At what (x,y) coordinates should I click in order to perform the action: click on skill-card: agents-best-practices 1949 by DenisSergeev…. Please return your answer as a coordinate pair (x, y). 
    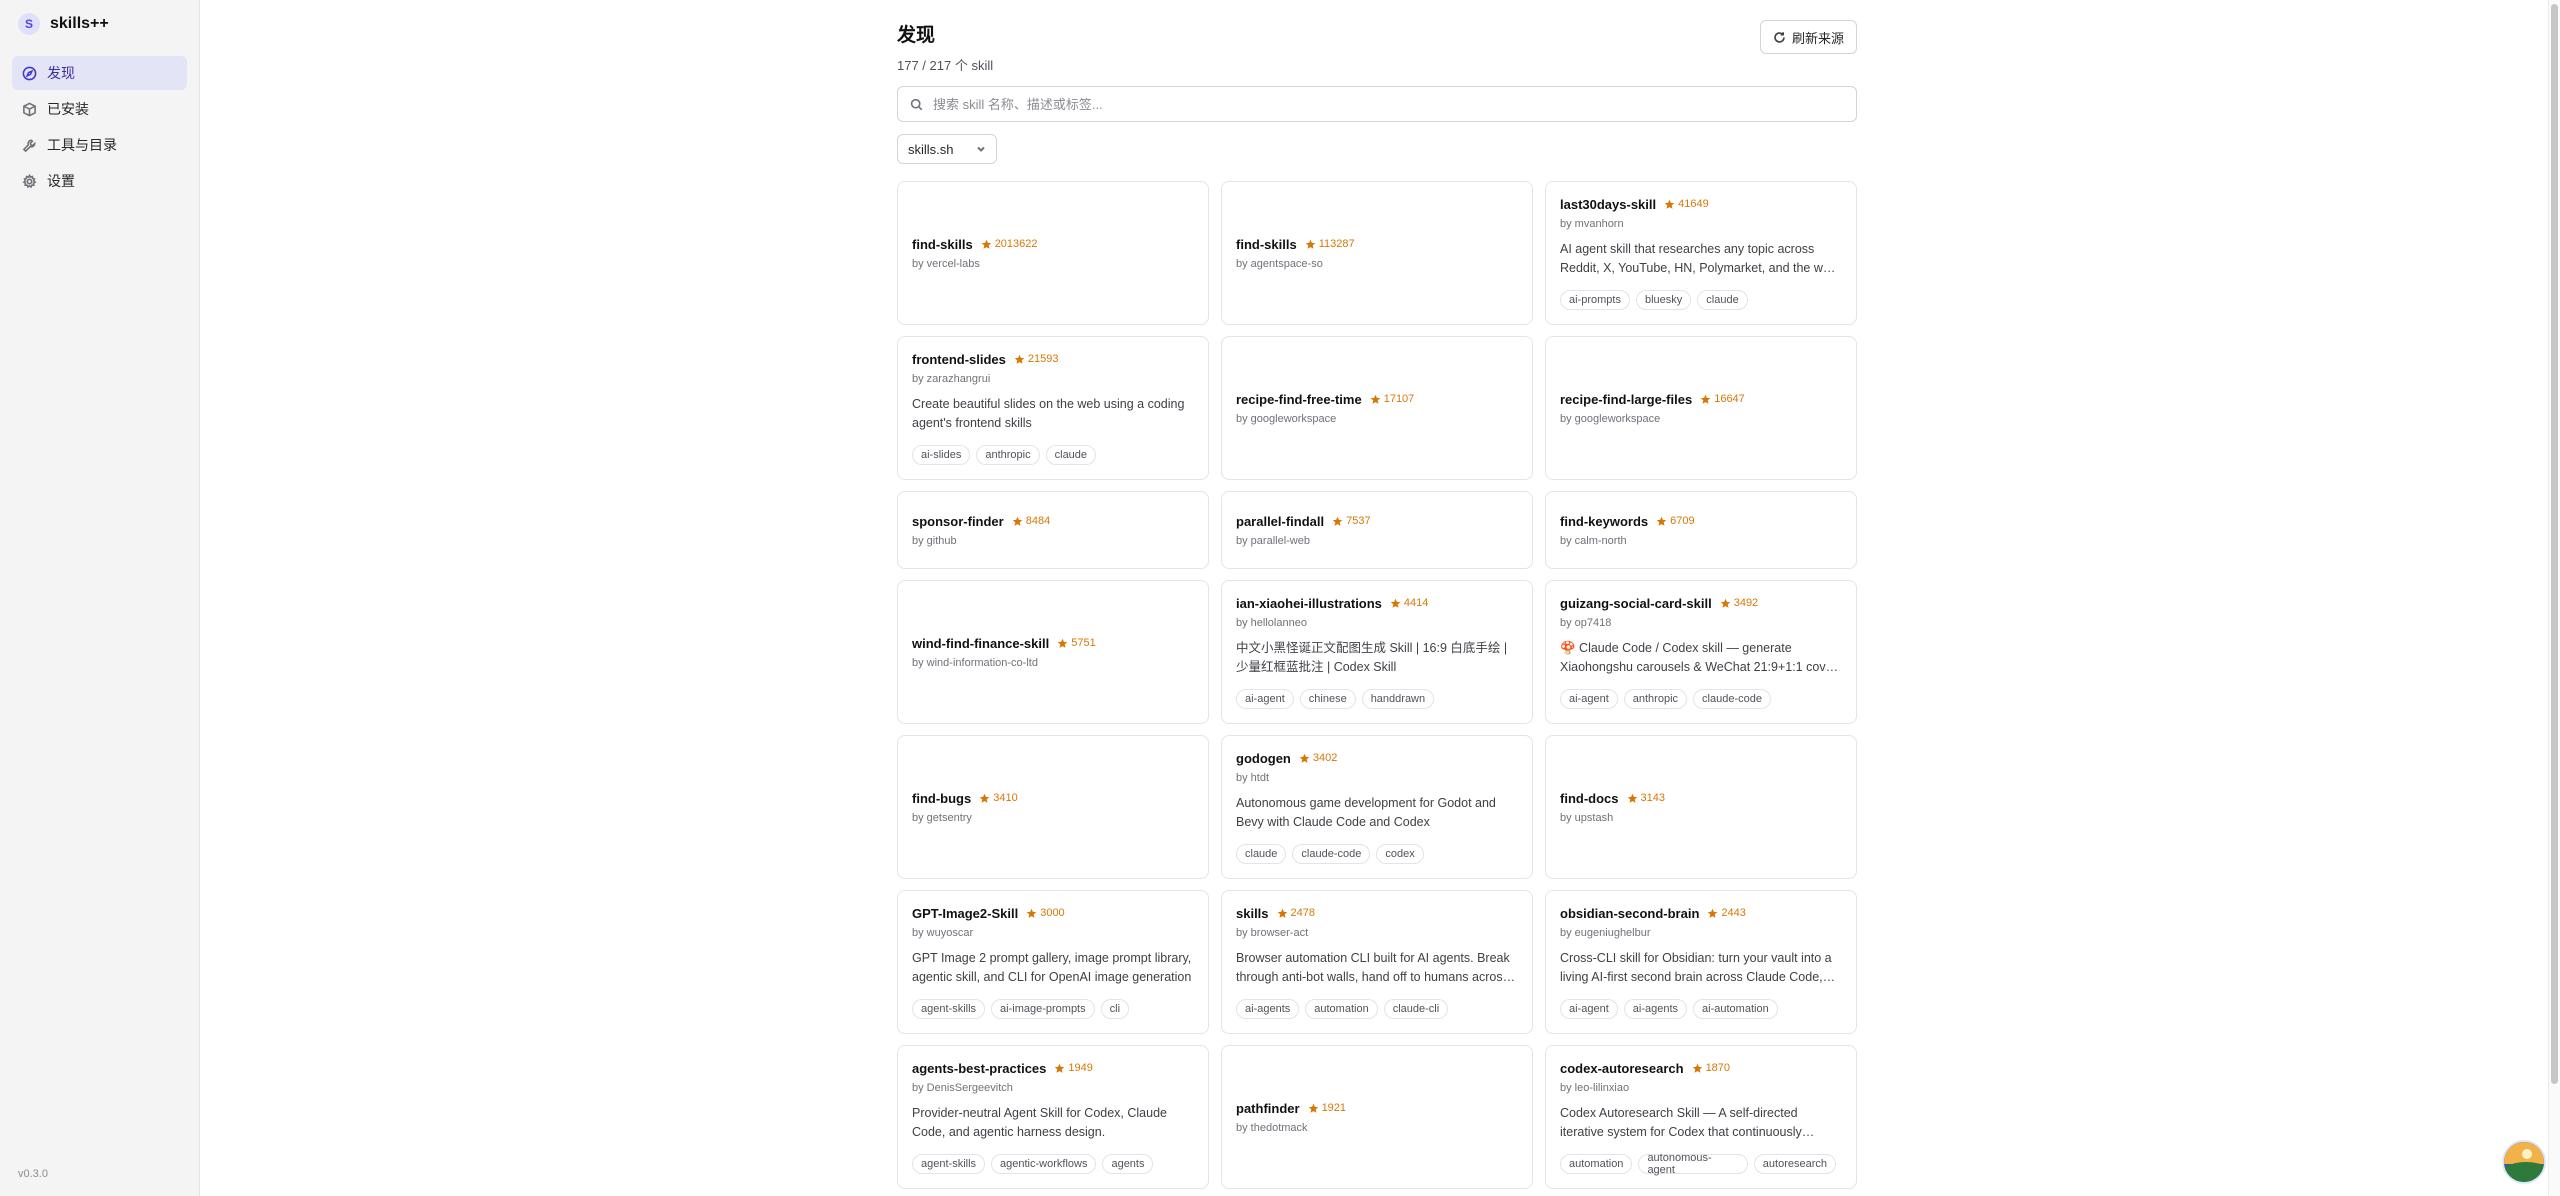
    Looking at the image, I should click on (1053, 1117).